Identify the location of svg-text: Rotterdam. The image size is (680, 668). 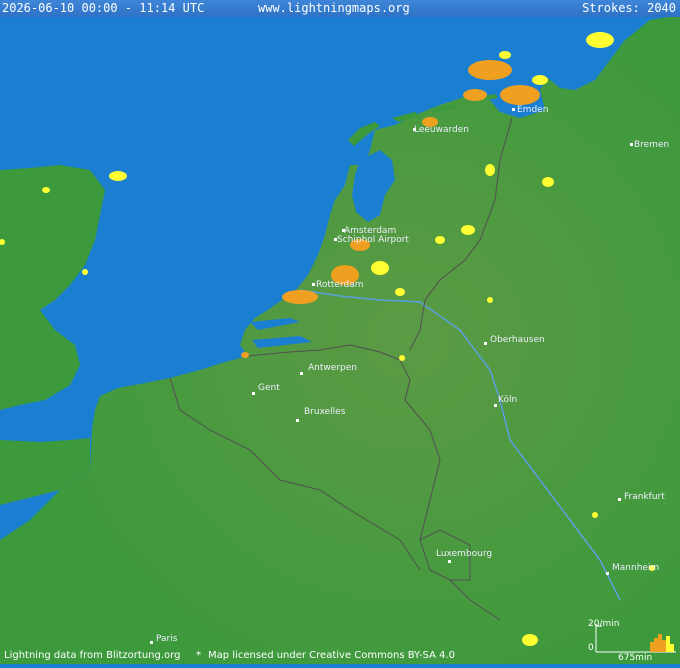
(340, 285).